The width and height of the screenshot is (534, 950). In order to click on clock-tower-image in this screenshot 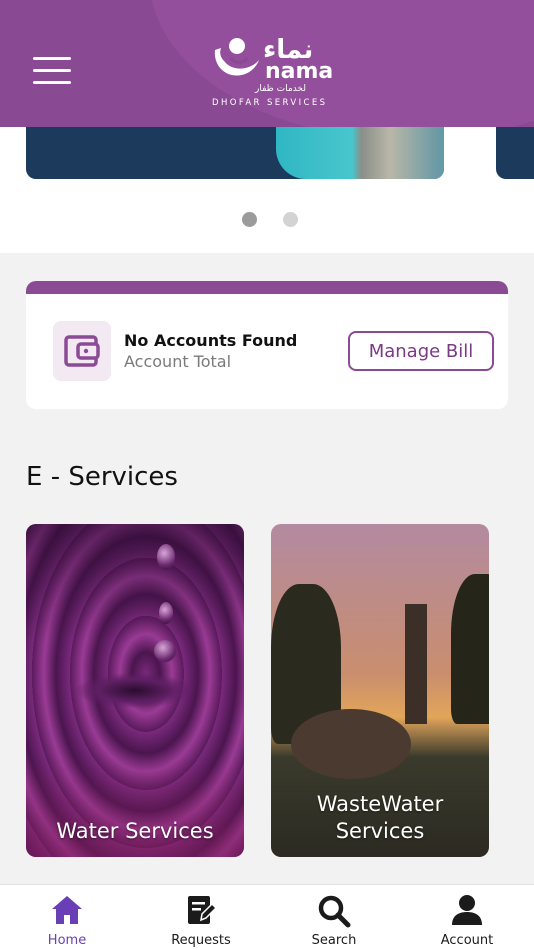, I will do `click(416, 664)`.